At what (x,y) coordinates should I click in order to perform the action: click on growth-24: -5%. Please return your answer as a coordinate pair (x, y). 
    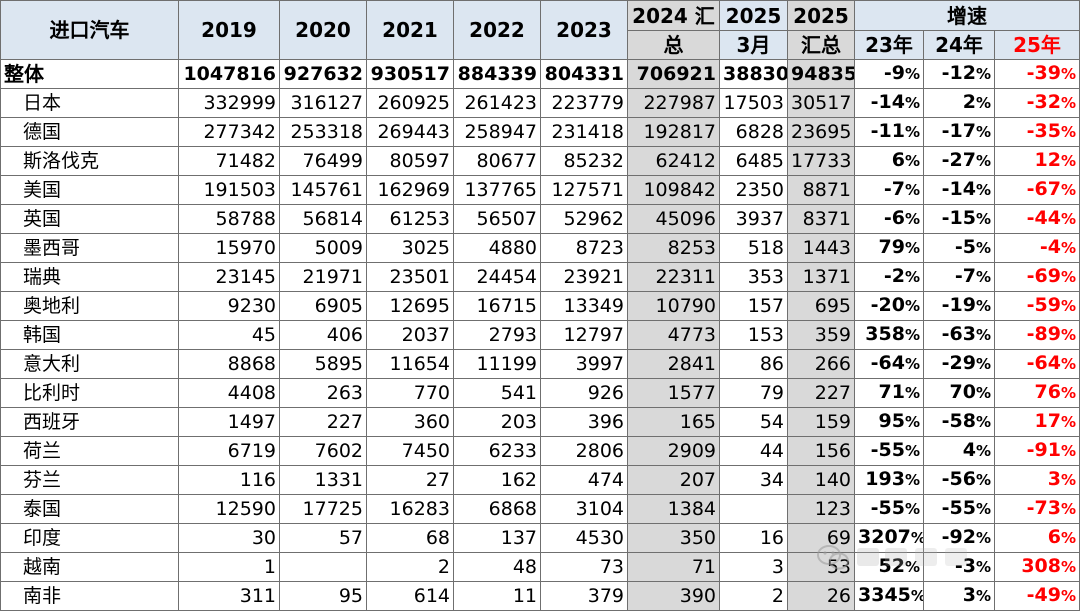
    Looking at the image, I should click on (959, 248).